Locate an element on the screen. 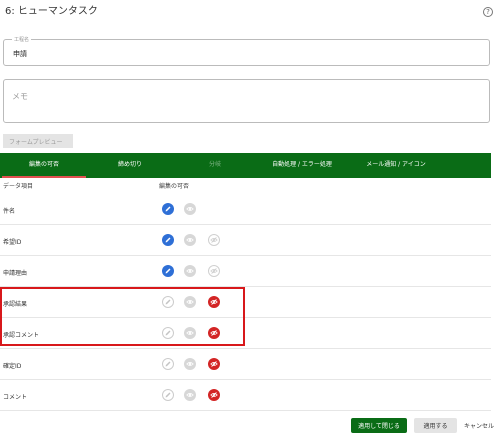 The width and height of the screenshot is (500, 436). table-row: 確定ID is located at coordinates (245, 364).